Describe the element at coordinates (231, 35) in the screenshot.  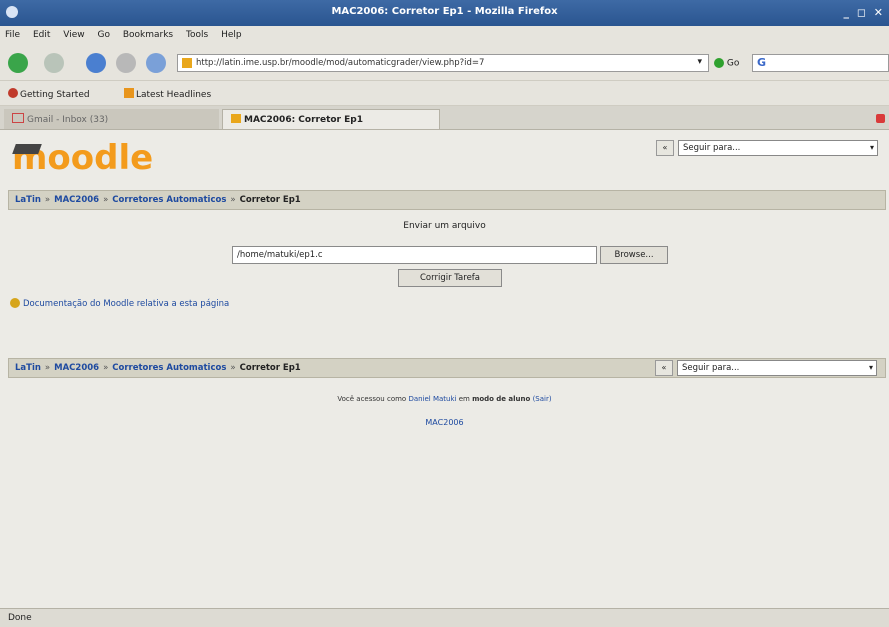
I see `menu-help: Help` at that location.